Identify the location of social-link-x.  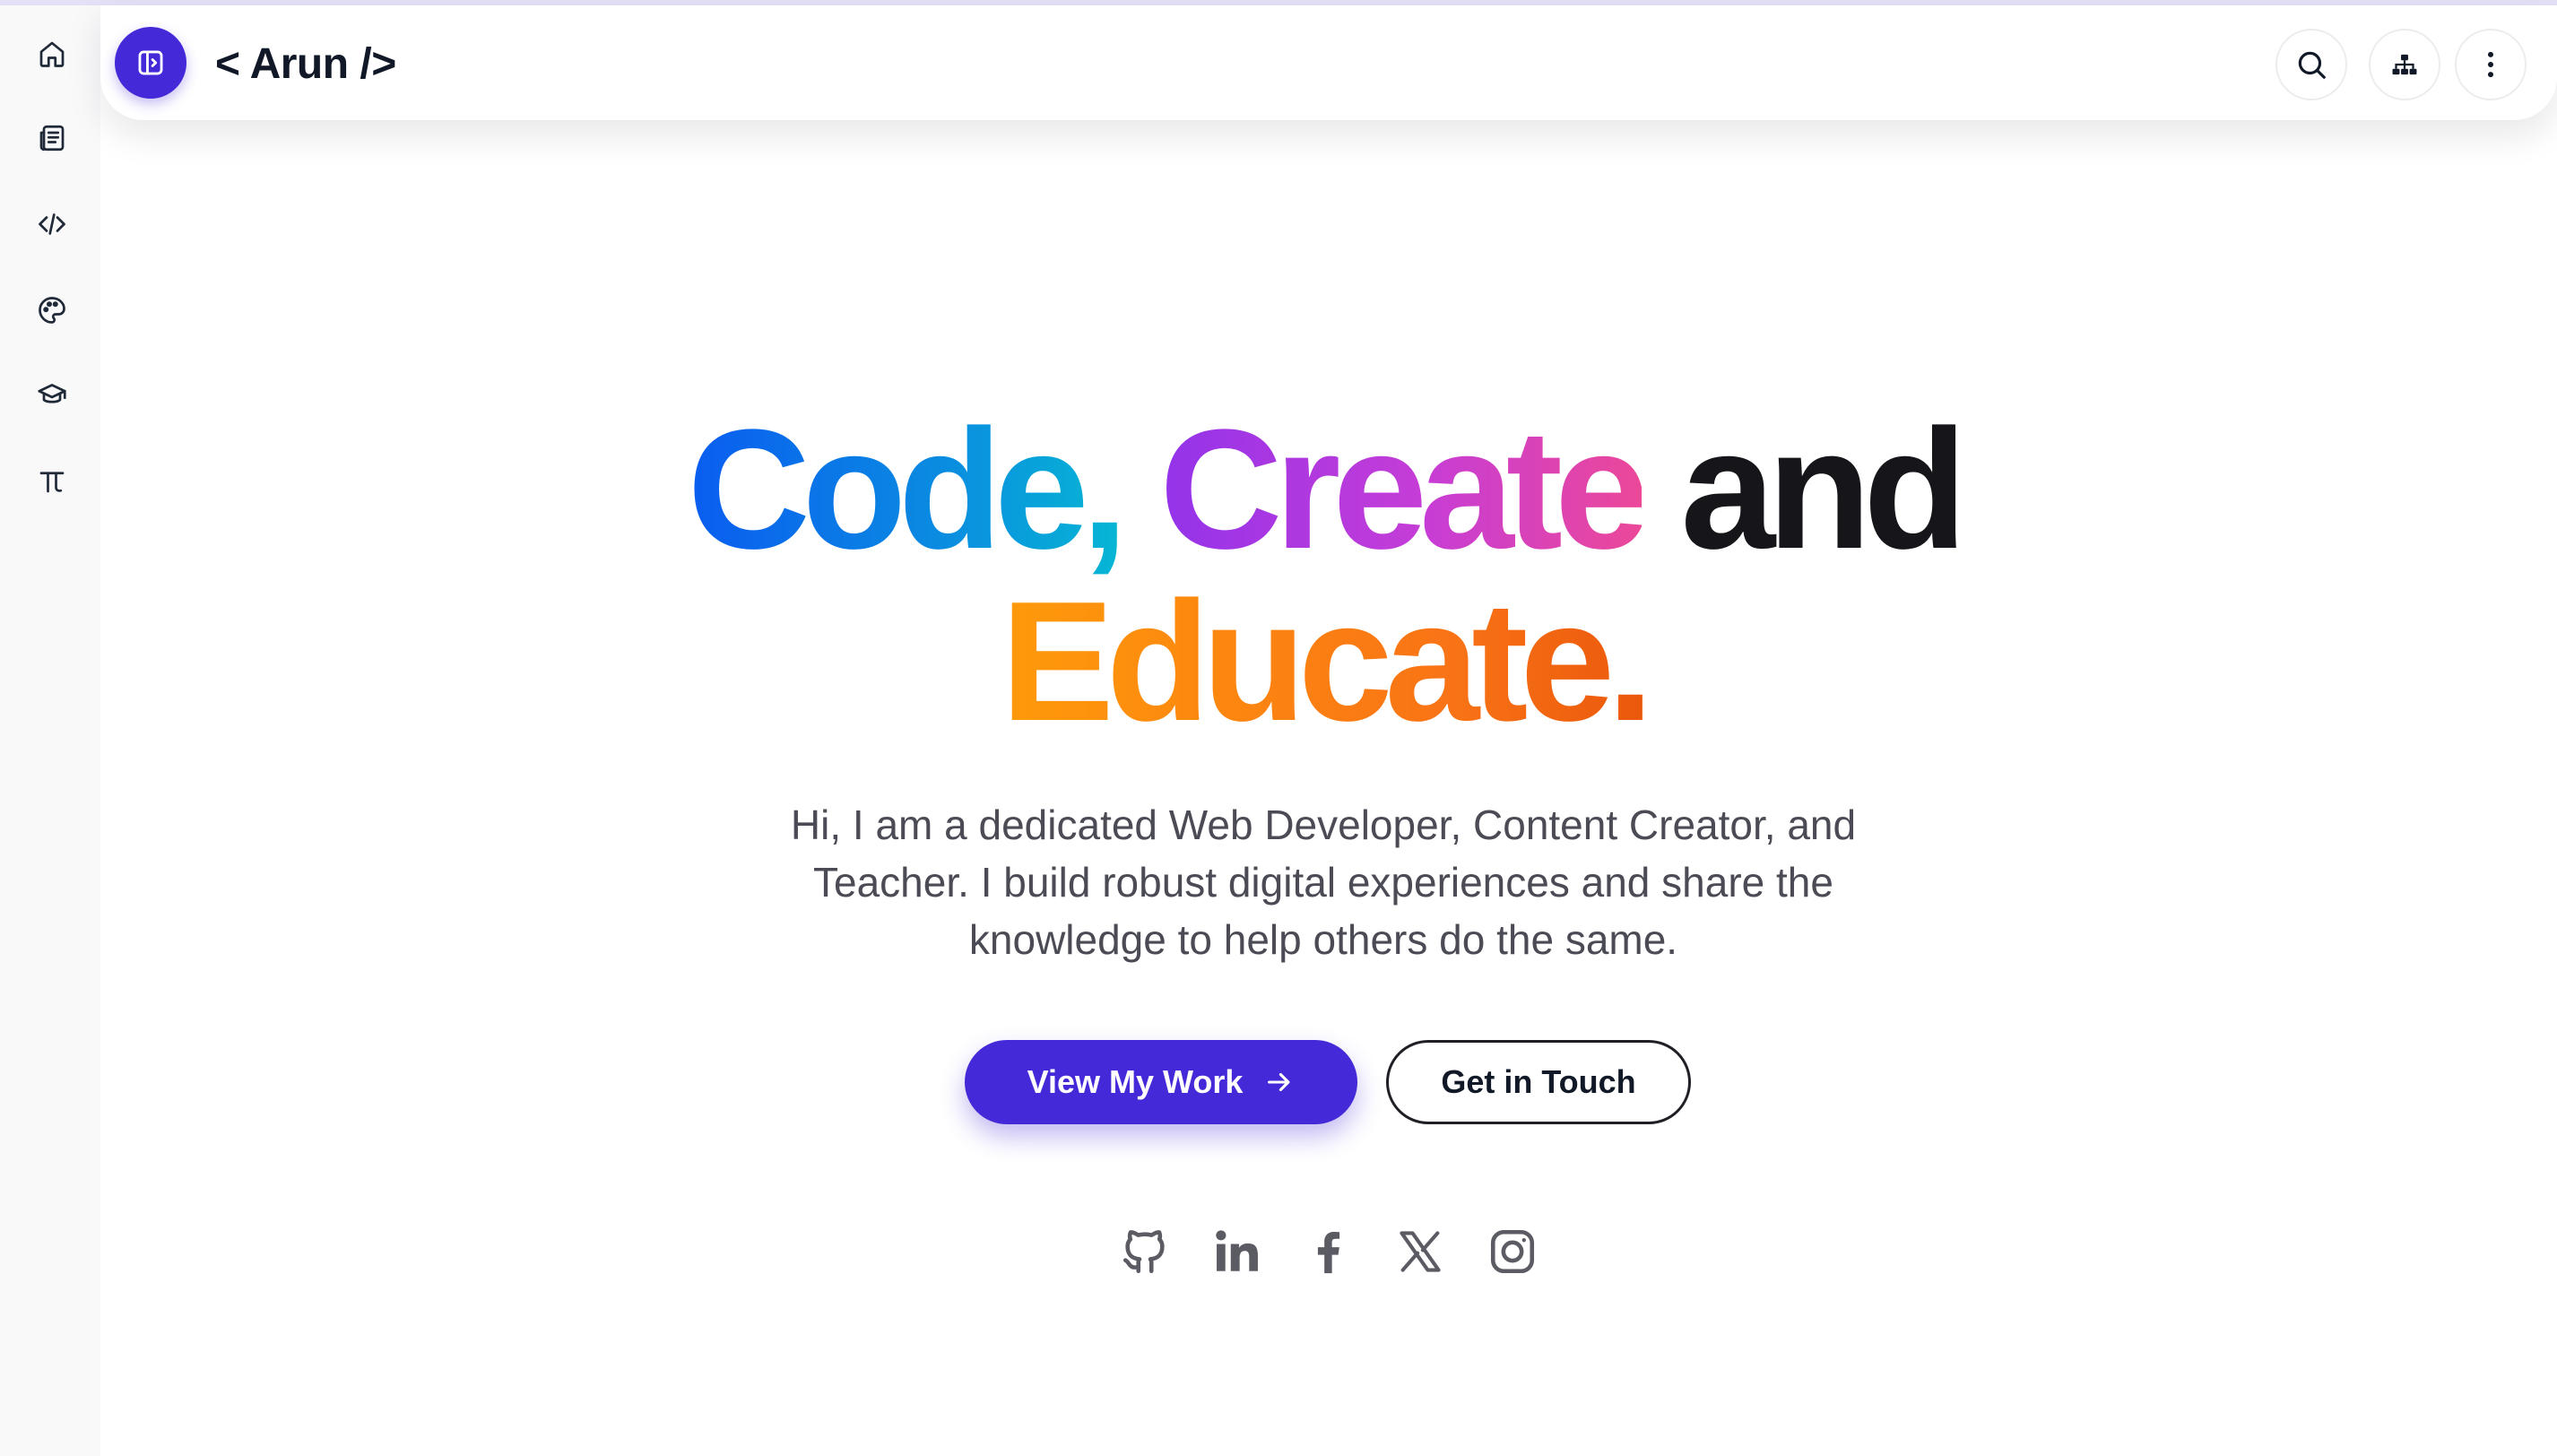
(1420, 1251).